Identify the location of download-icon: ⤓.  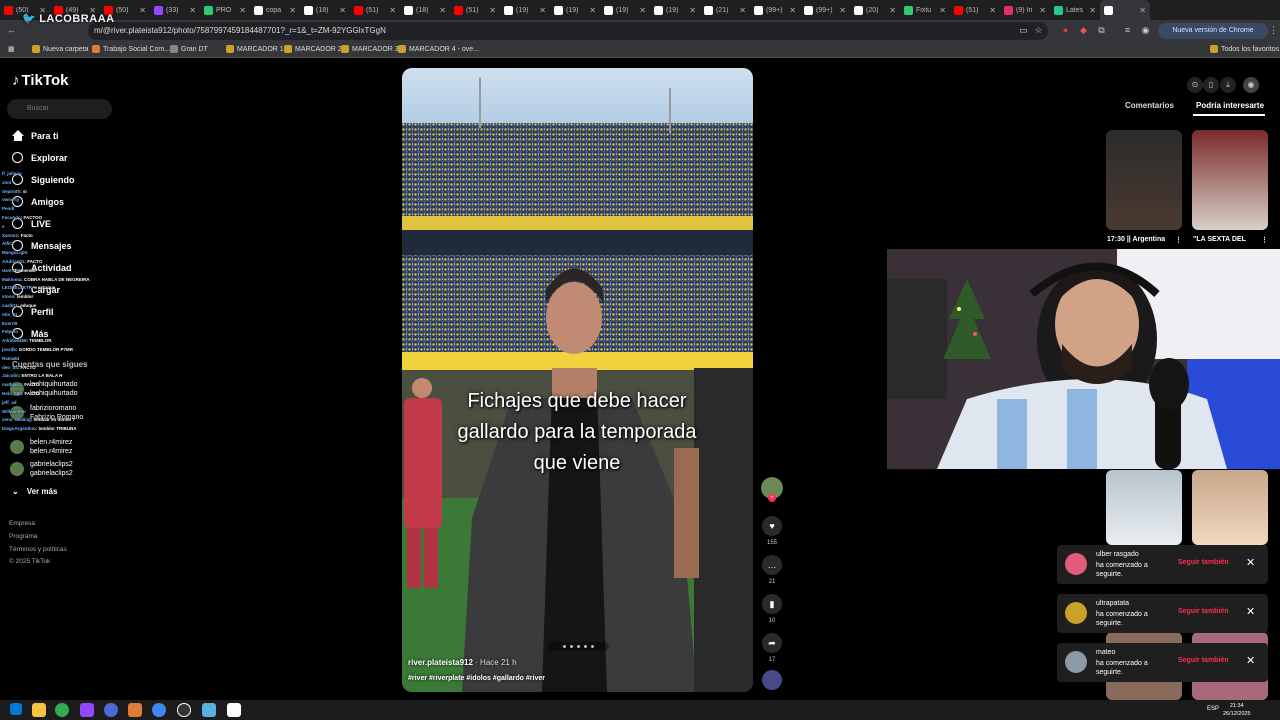
(1228, 85).